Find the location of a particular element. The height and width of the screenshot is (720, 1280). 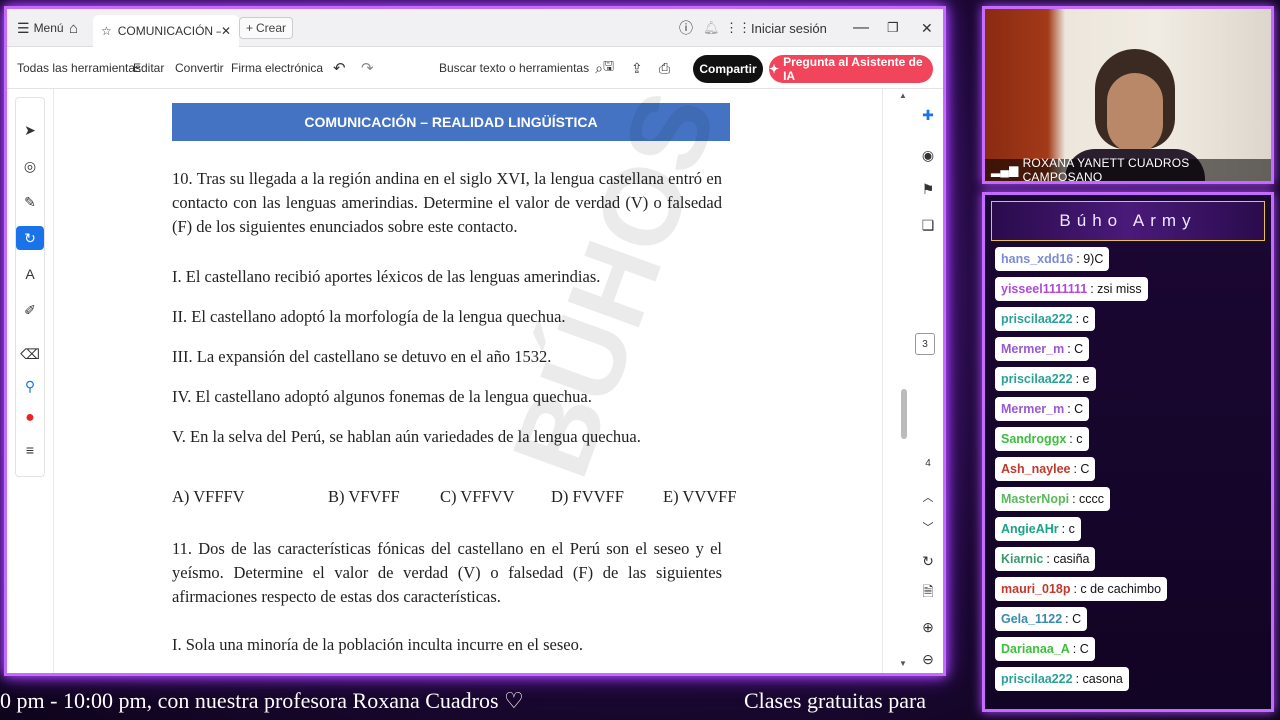

signal-icon: ▂▄▆ is located at coordinates (1005, 170).